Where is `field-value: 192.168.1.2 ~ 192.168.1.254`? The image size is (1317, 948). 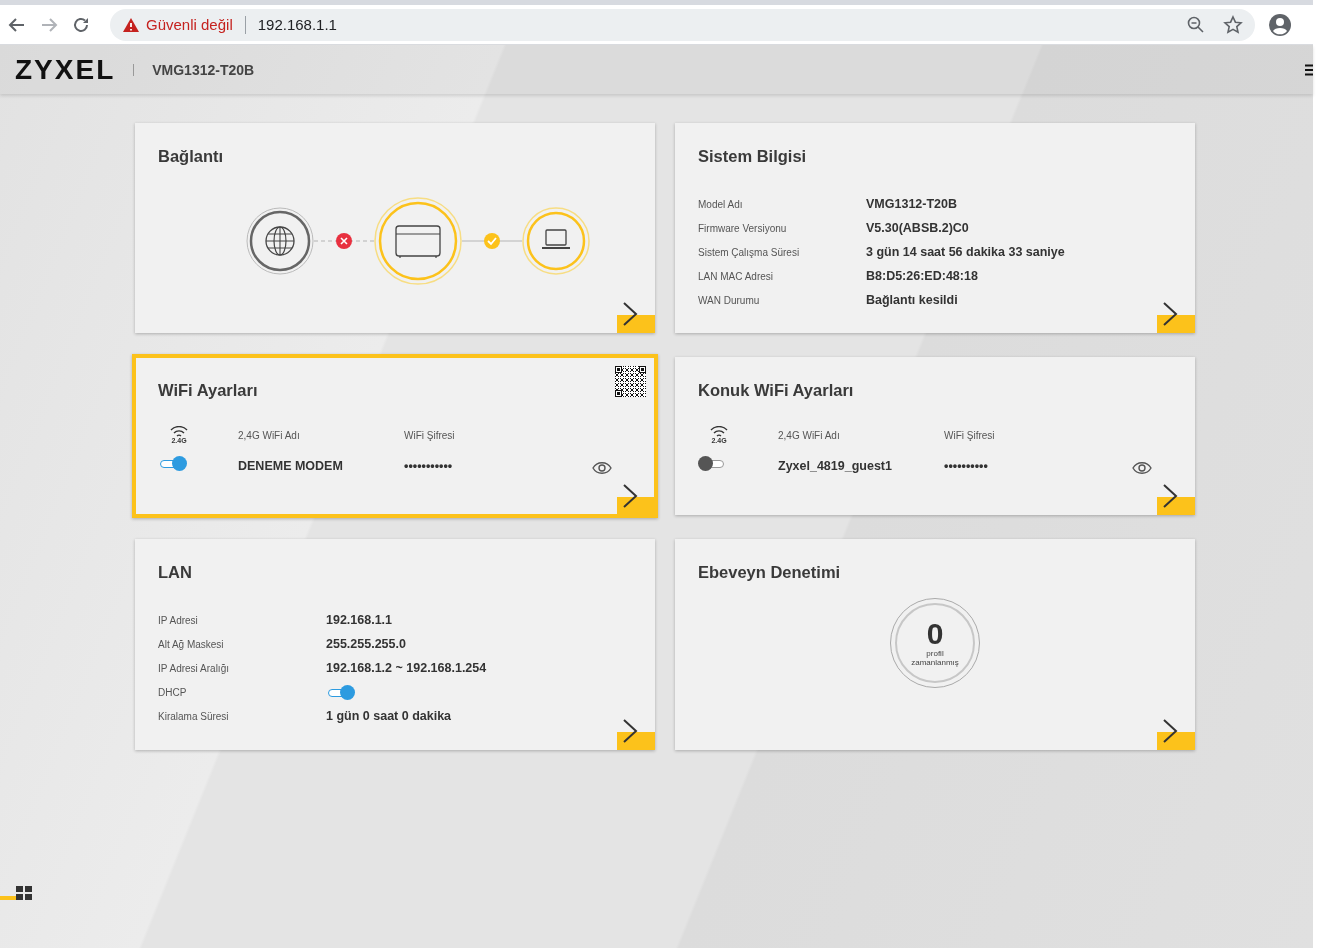 field-value: 192.168.1.2 ~ 192.168.1.254 is located at coordinates (406, 668).